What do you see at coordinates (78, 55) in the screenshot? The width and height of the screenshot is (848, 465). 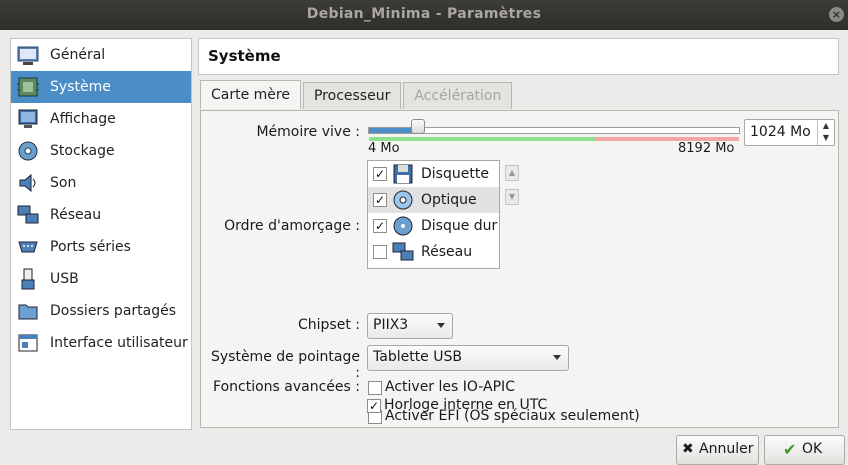 I see `sidebar-item-label: Général` at bounding box center [78, 55].